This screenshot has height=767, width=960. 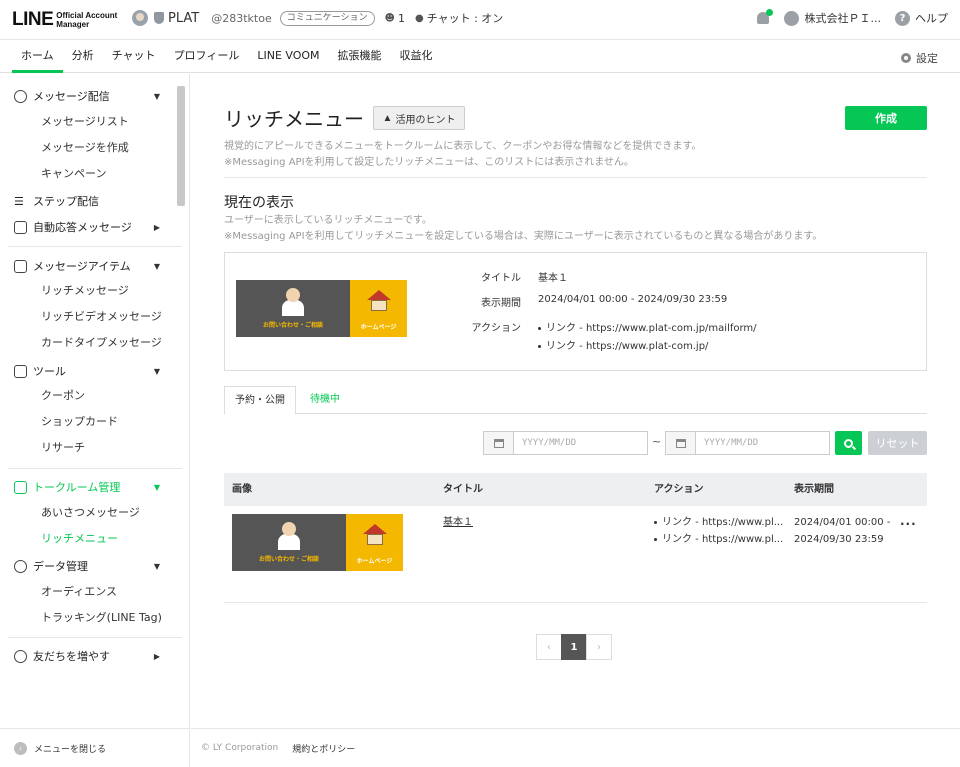 I want to click on row-period-start: 2024/04/01 00:00 -, so click(x=842, y=522).